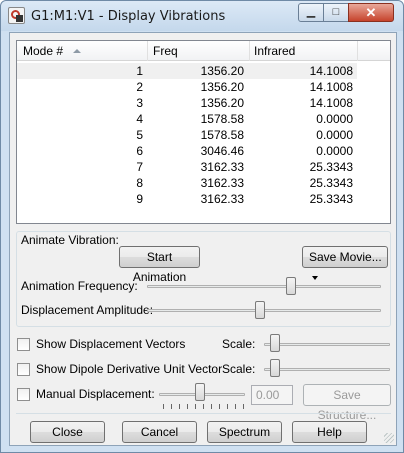 The width and height of the screenshot is (404, 453). What do you see at coordinates (79, 286) in the screenshot?
I see `animation-frequency-label: Animation Frequency:` at bounding box center [79, 286].